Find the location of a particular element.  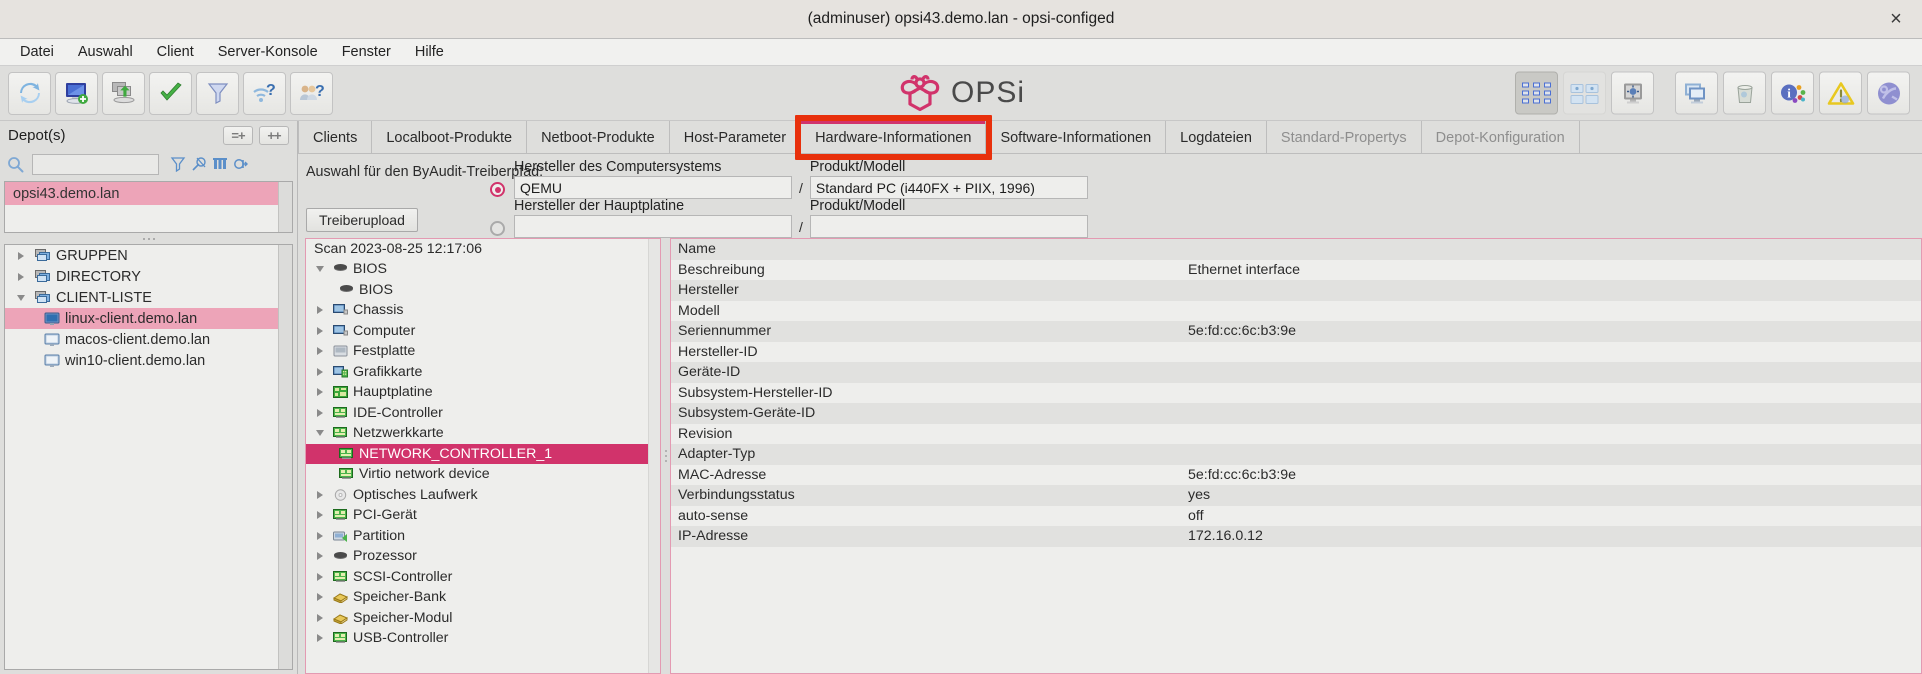

ssh-key-icon is located at coordinates (1888, 93).